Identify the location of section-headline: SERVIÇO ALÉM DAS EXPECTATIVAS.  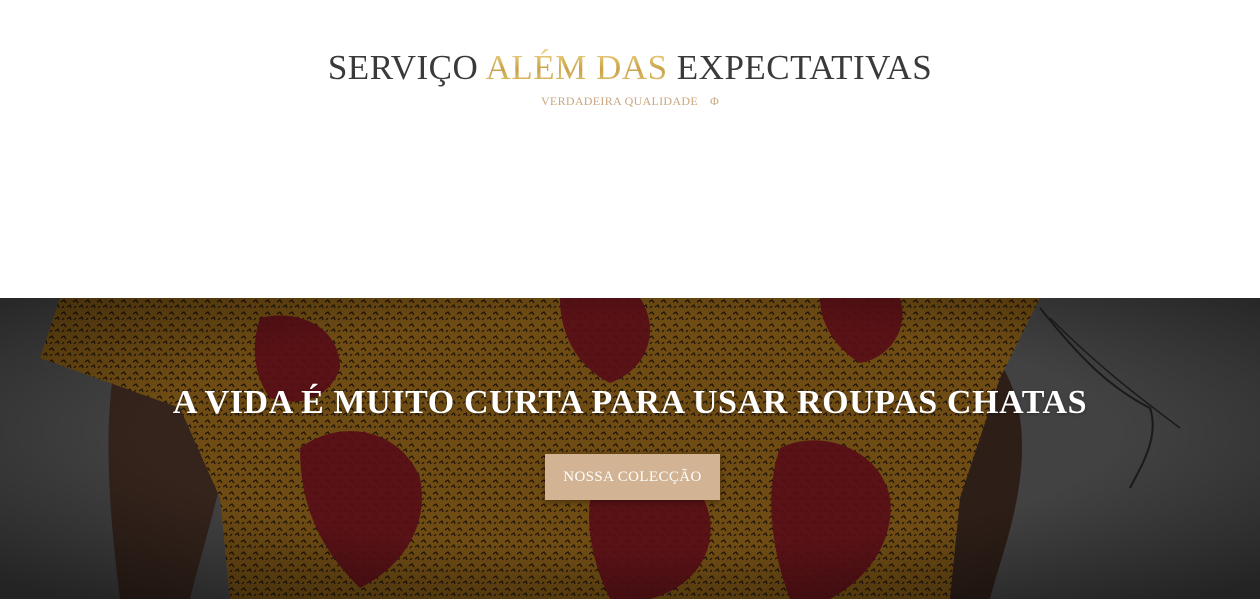
(630, 68).